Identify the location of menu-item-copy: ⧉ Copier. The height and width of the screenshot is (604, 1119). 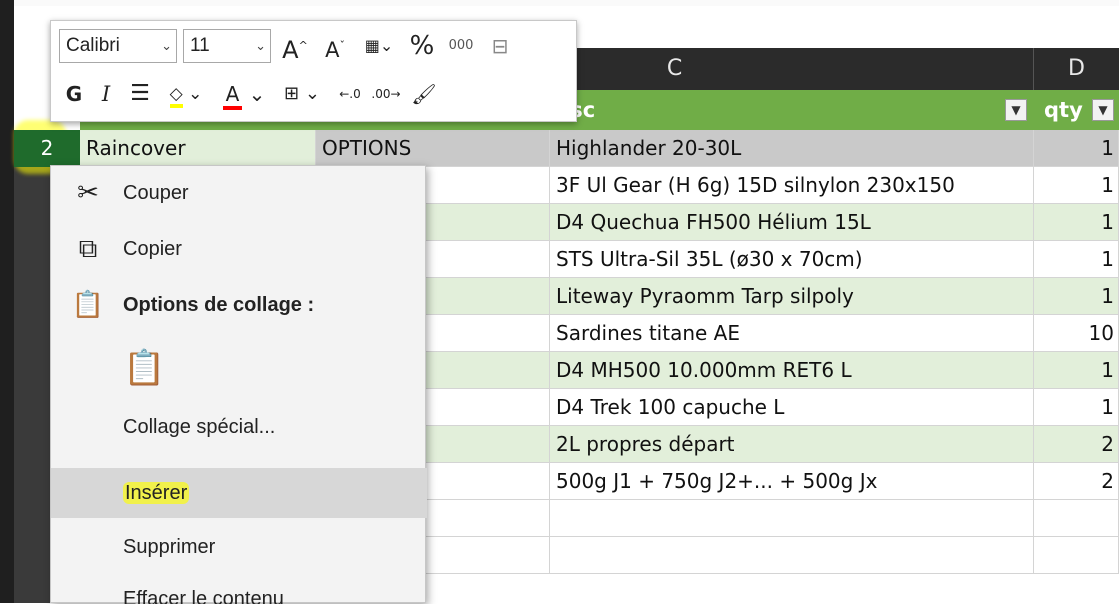
(239, 249).